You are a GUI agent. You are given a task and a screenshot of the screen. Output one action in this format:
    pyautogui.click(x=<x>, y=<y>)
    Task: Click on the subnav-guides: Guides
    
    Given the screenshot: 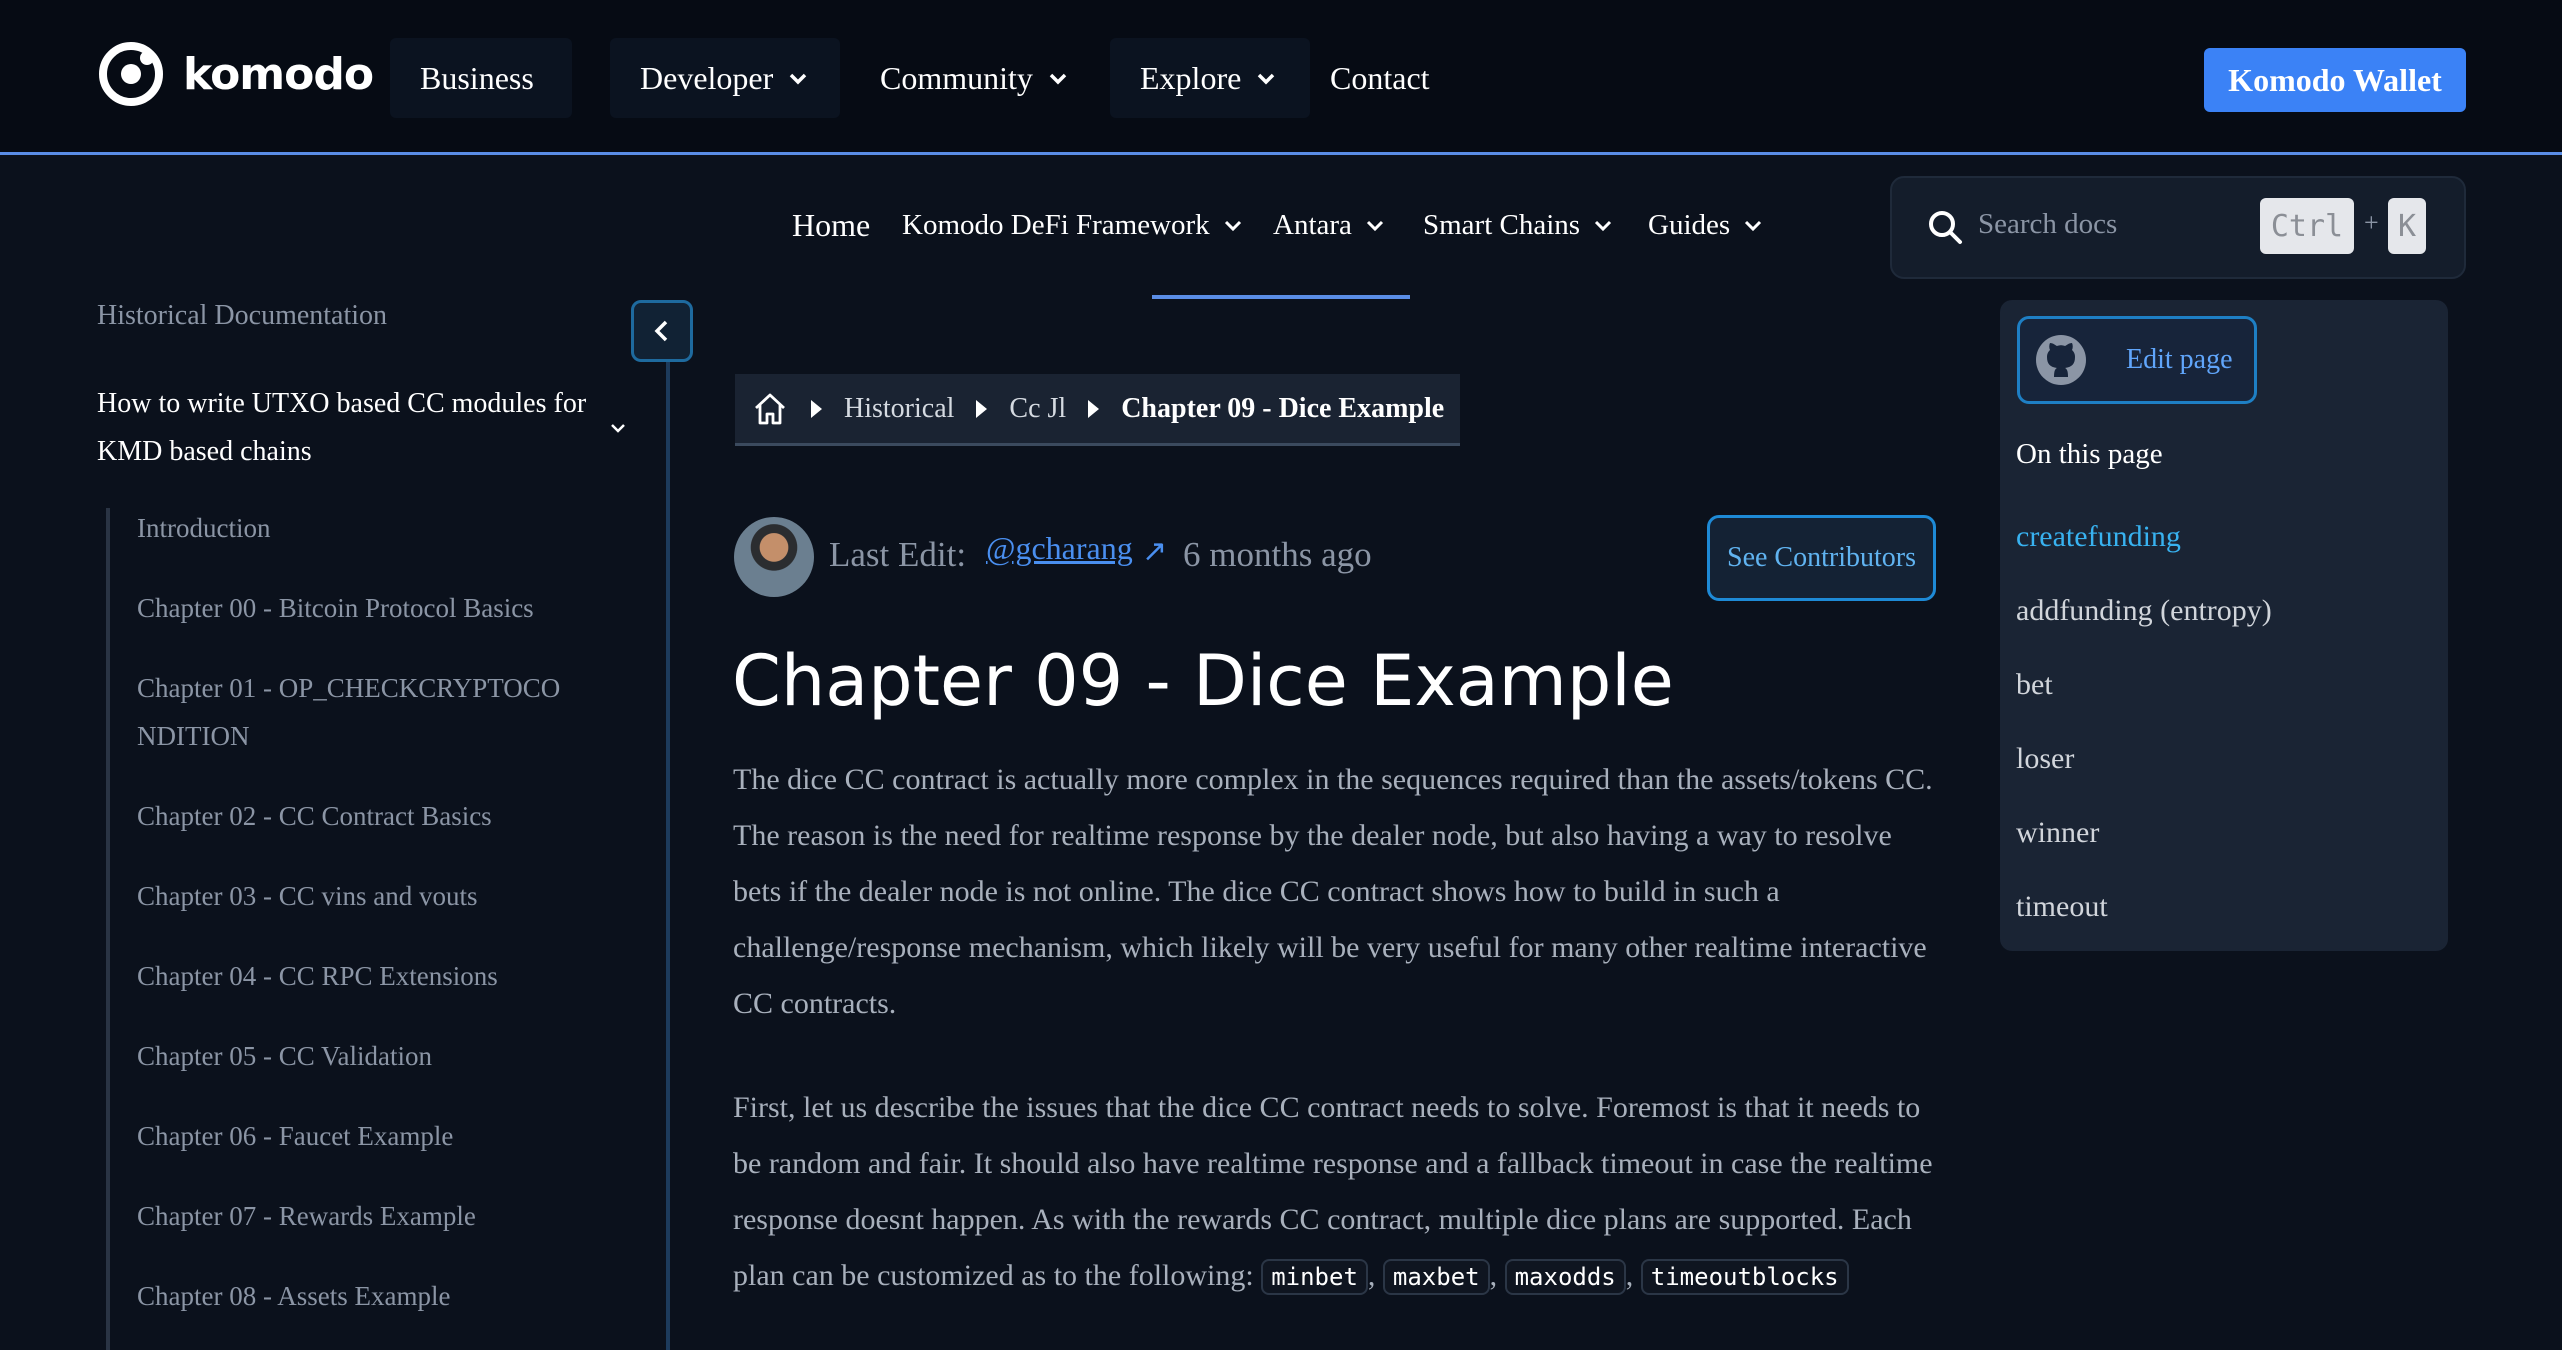 What is the action you would take?
    pyautogui.click(x=1706, y=225)
    